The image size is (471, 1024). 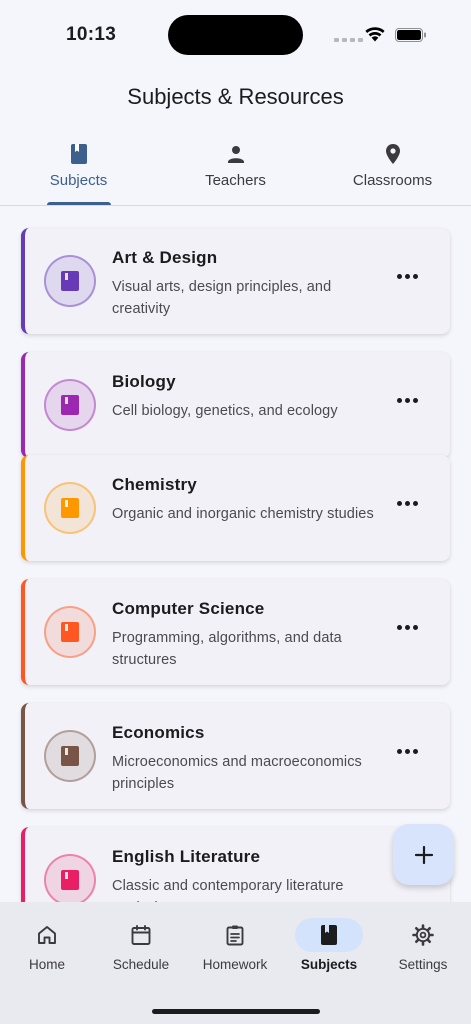 What do you see at coordinates (329, 964) in the screenshot?
I see `nav-label: Subjects` at bounding box center [329, 964].